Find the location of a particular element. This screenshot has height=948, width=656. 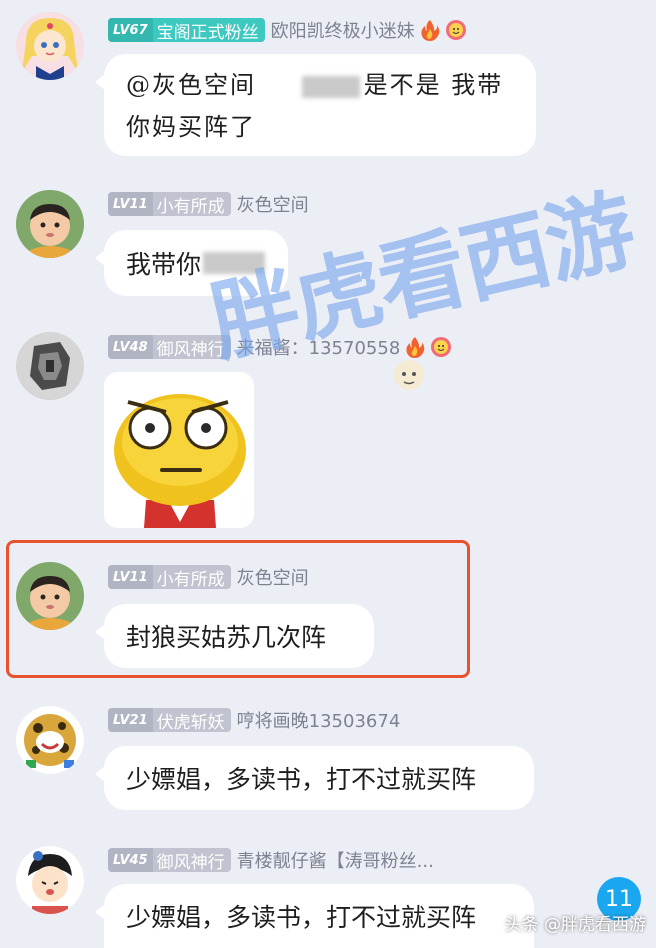

redacted-text is located at coordinates (330, 86).